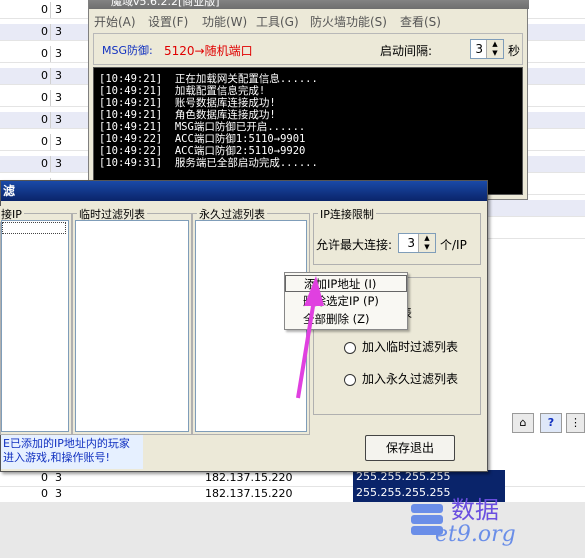  I want to click on cell-mask: 255.255.255.255, so click(429, 478).